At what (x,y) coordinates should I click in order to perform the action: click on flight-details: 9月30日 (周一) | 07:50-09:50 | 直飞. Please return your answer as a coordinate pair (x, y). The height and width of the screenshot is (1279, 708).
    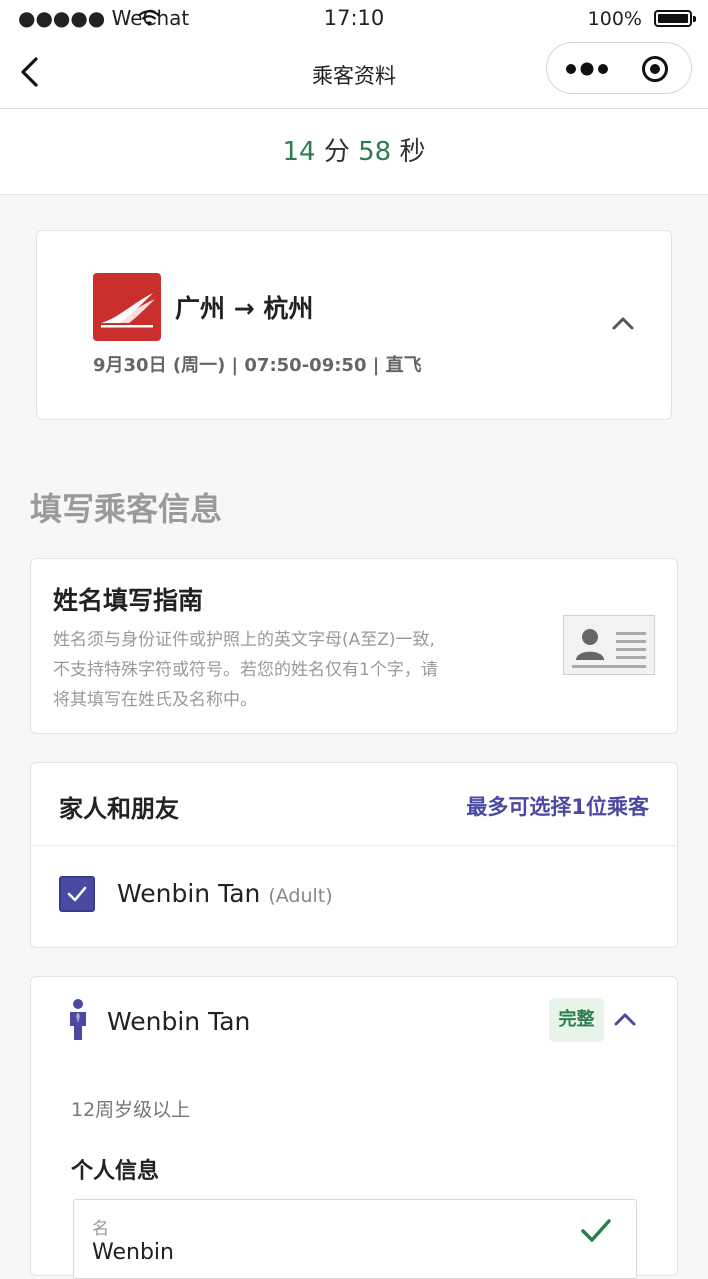
    Looking at the image, I should click on (257, 365).